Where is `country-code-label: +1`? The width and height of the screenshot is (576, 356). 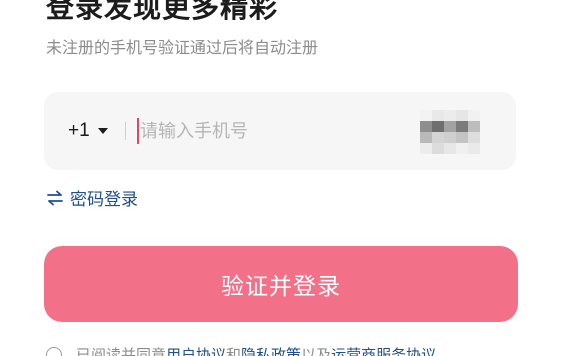 country-code-label: +1 is located at coordinates (79, 130).